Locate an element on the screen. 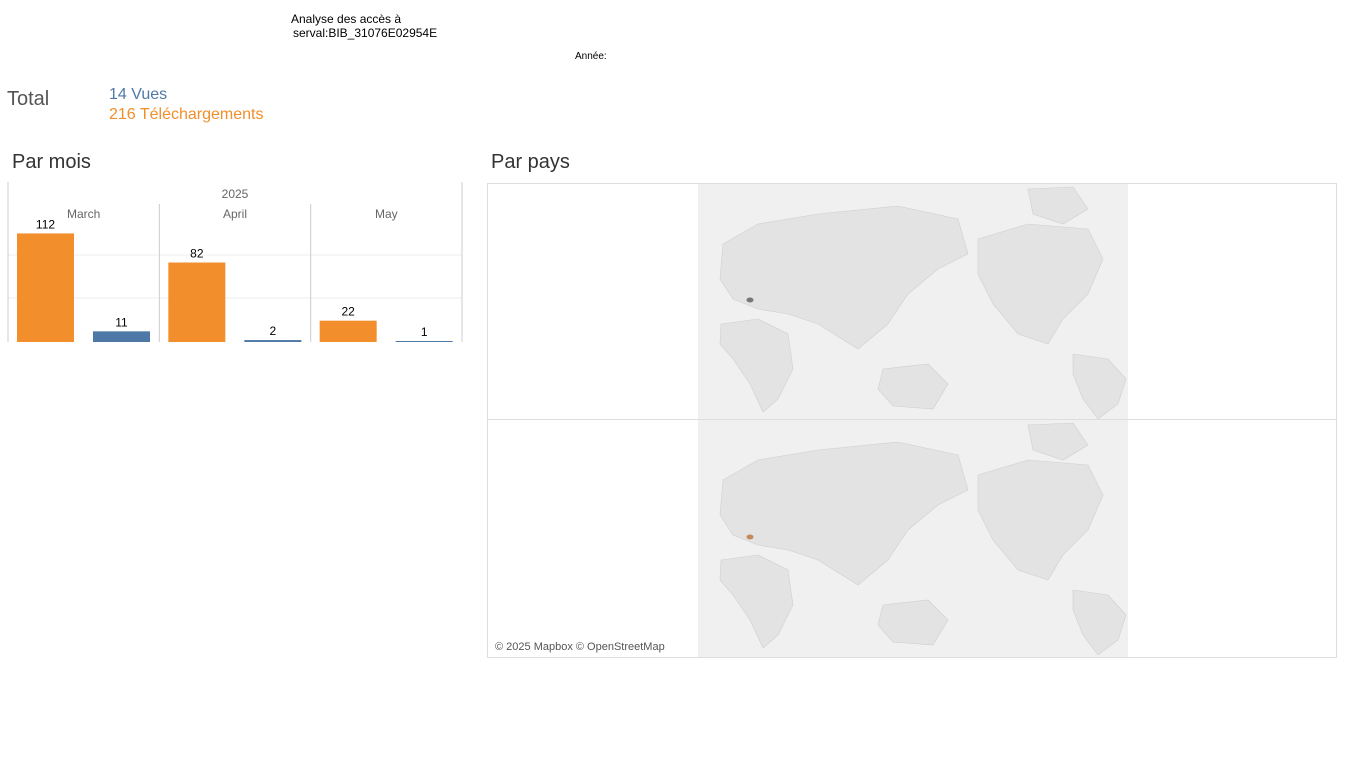 This screenshot has width=1366, height=768. title-line-1: Analyse des accès à is located at coordinates (346, 19).